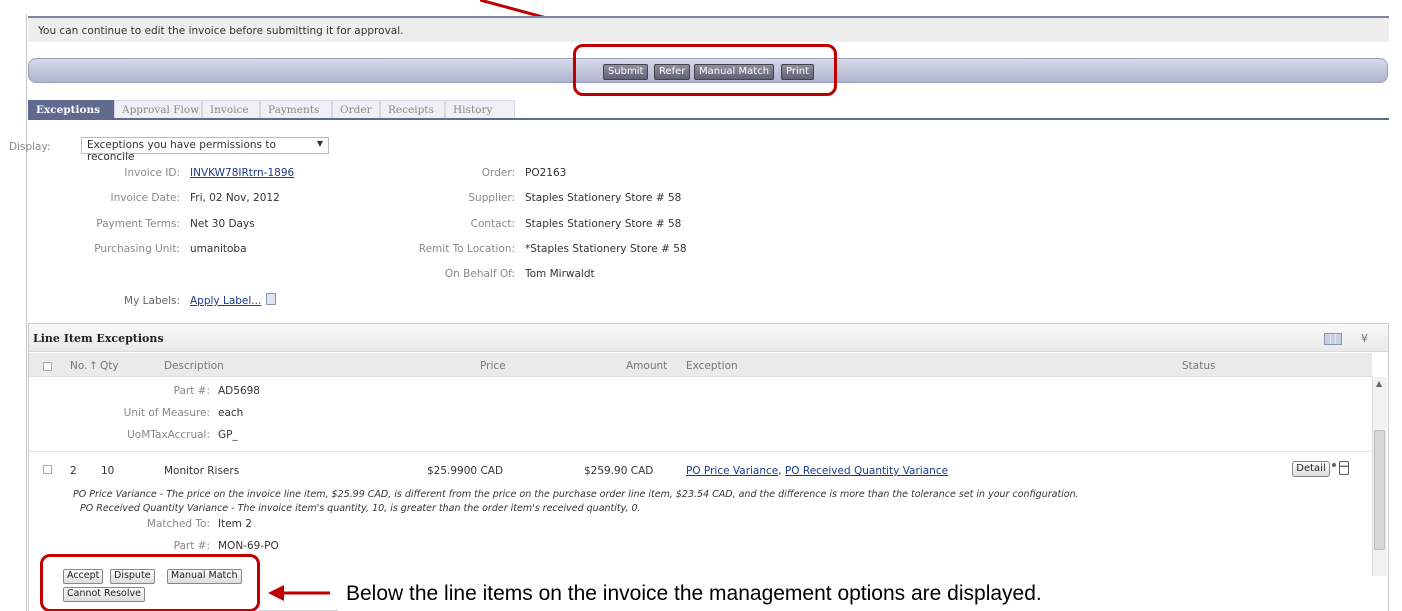 Image resolution: width=1402 pixels, height=611 pixels. What do you see at coordinates (47, 366) in the screenshot?
I see `select-all-checkbox` at bounding box center [47, 366].